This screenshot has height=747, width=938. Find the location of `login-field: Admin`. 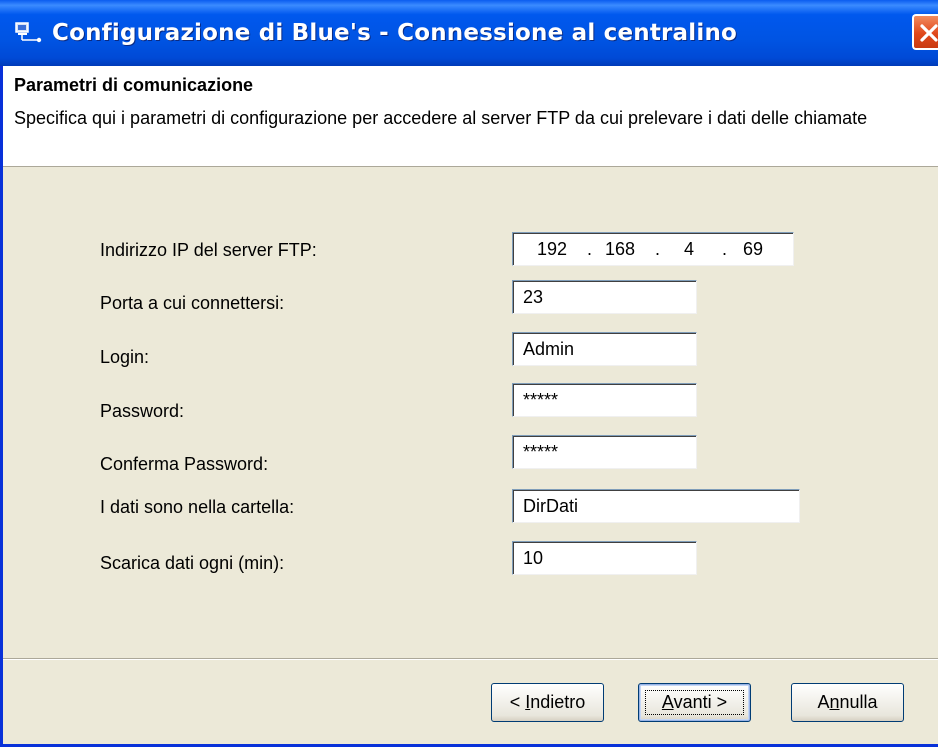

login-field: Admin is located at coordinates (604, 349).